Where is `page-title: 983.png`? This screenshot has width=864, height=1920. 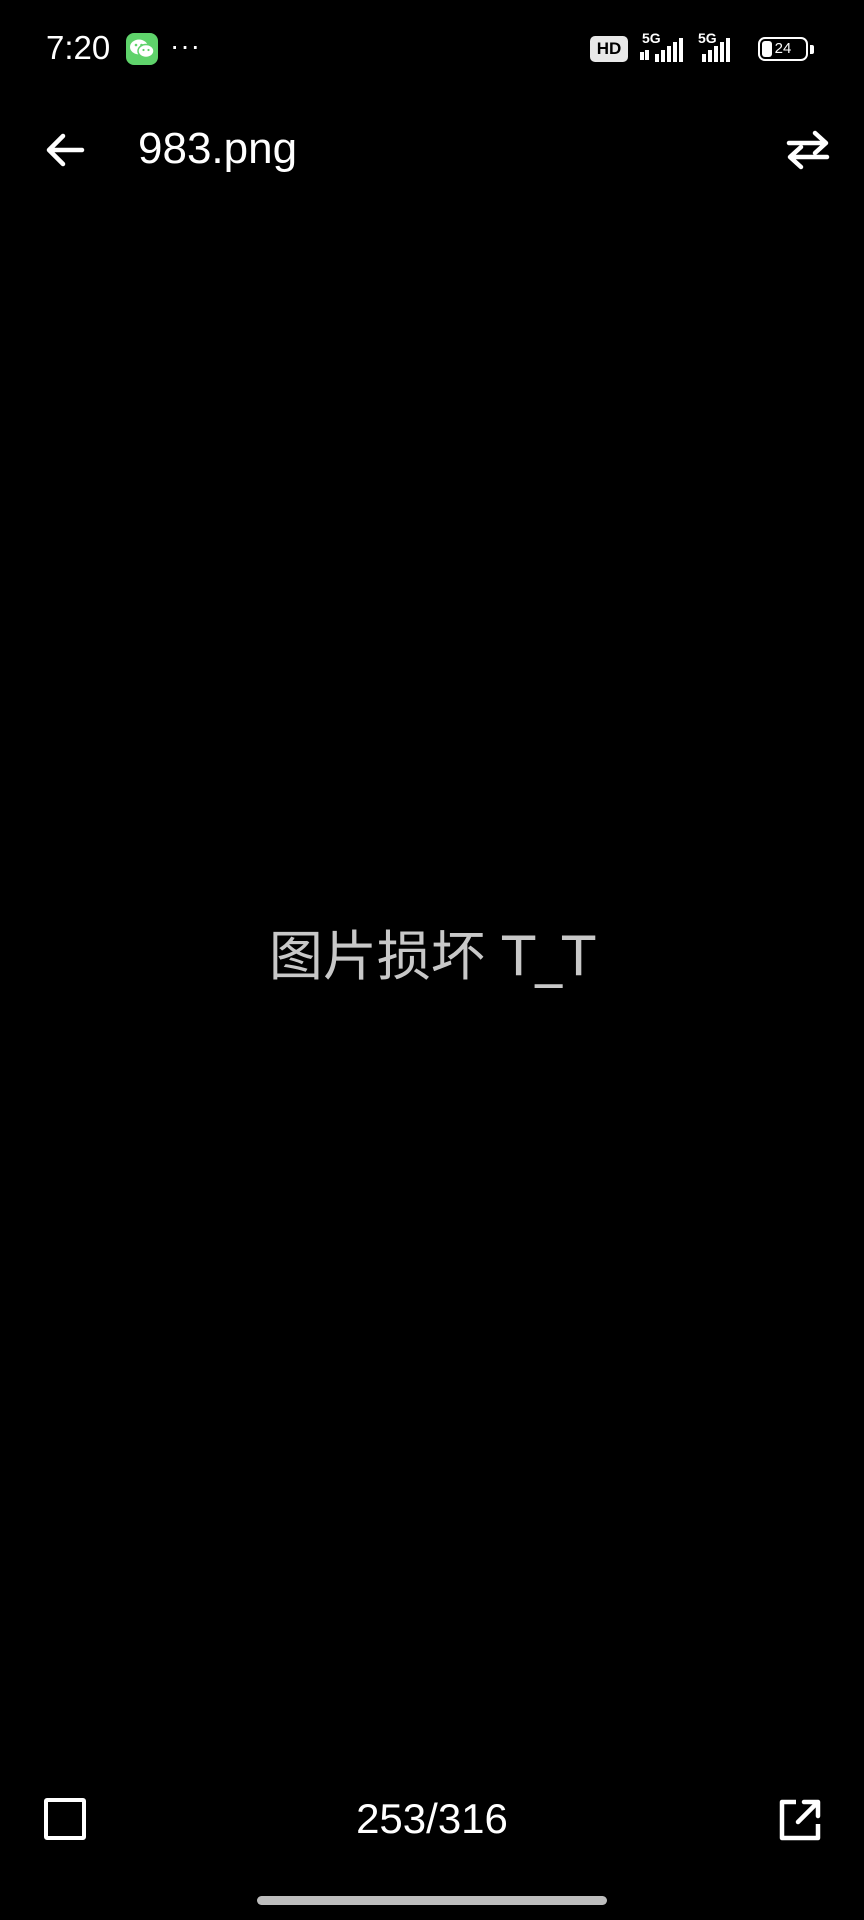
page-title: 983.png is located at coordinates (218, 148).